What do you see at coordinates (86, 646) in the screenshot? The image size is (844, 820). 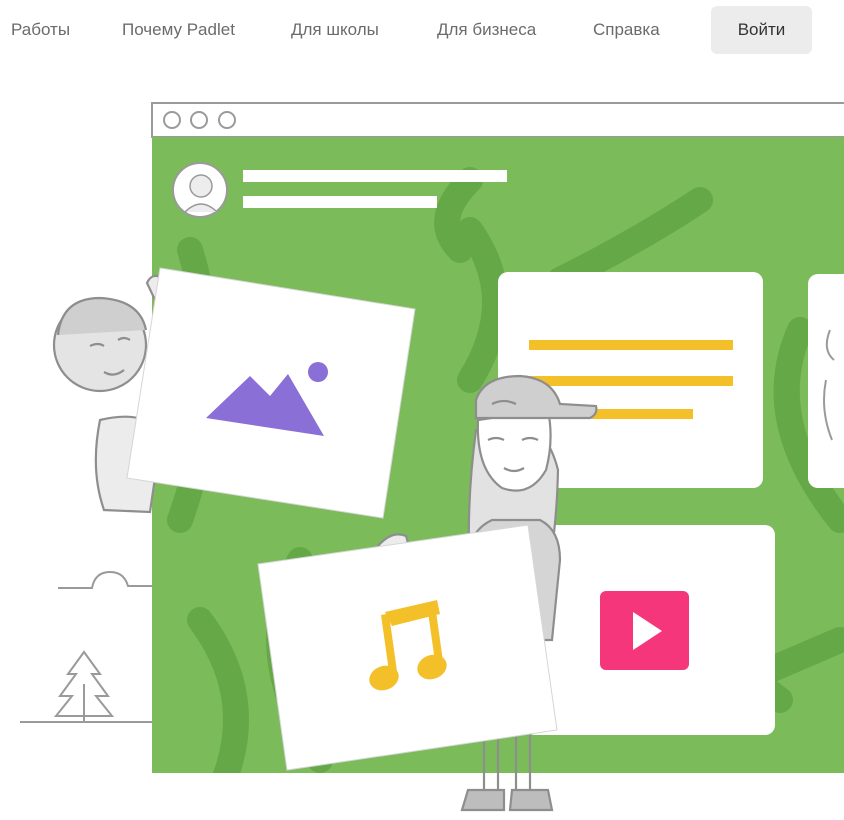 I see `scenery` at bounding box center [86, 646].